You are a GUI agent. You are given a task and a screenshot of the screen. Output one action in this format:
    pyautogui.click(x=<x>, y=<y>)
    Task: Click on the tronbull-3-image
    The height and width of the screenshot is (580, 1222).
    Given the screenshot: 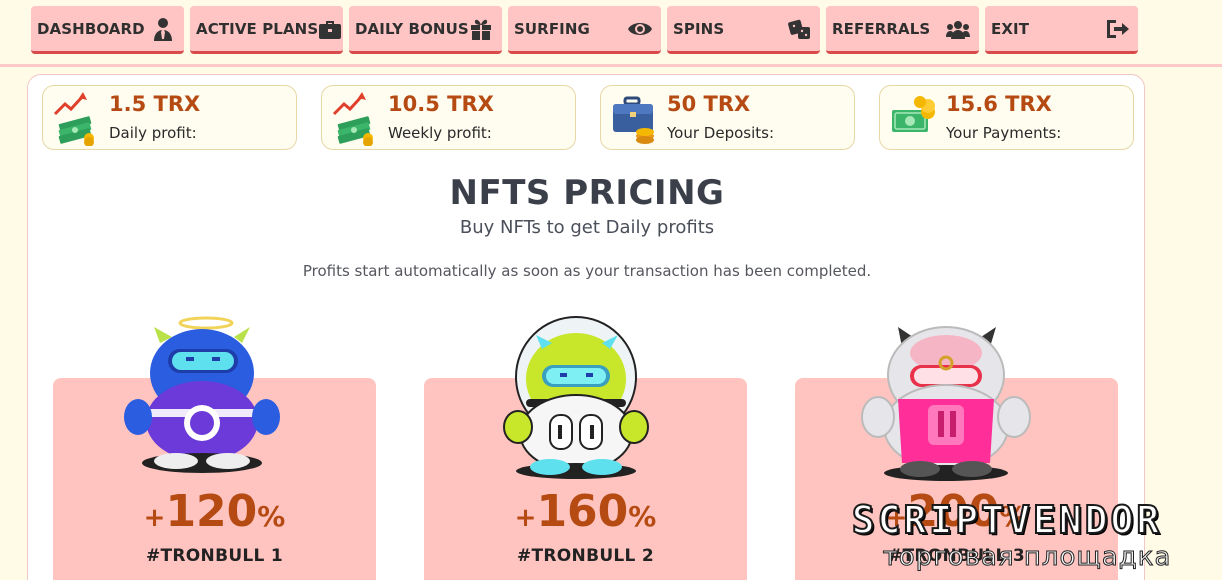 What is the action you would take?
    pyautogui.click(x=946, y=403)
    